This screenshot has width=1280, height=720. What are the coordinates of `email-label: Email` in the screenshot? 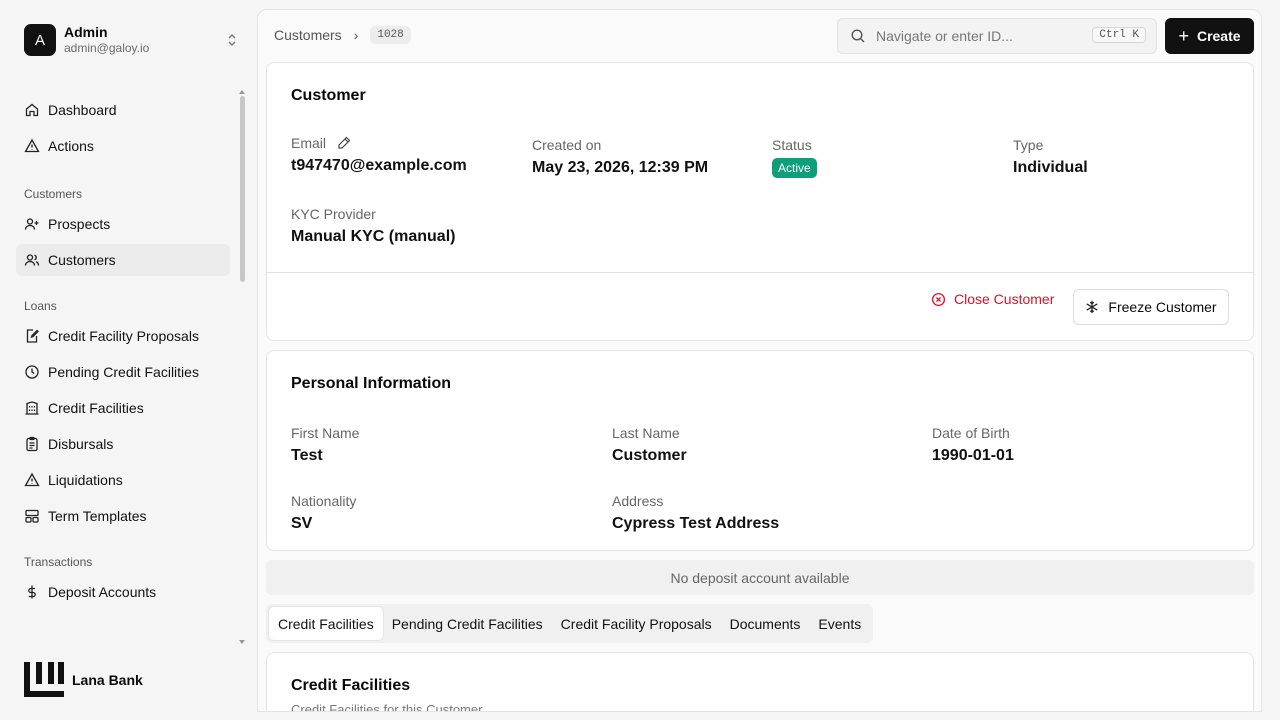 It's located at (309, 143).